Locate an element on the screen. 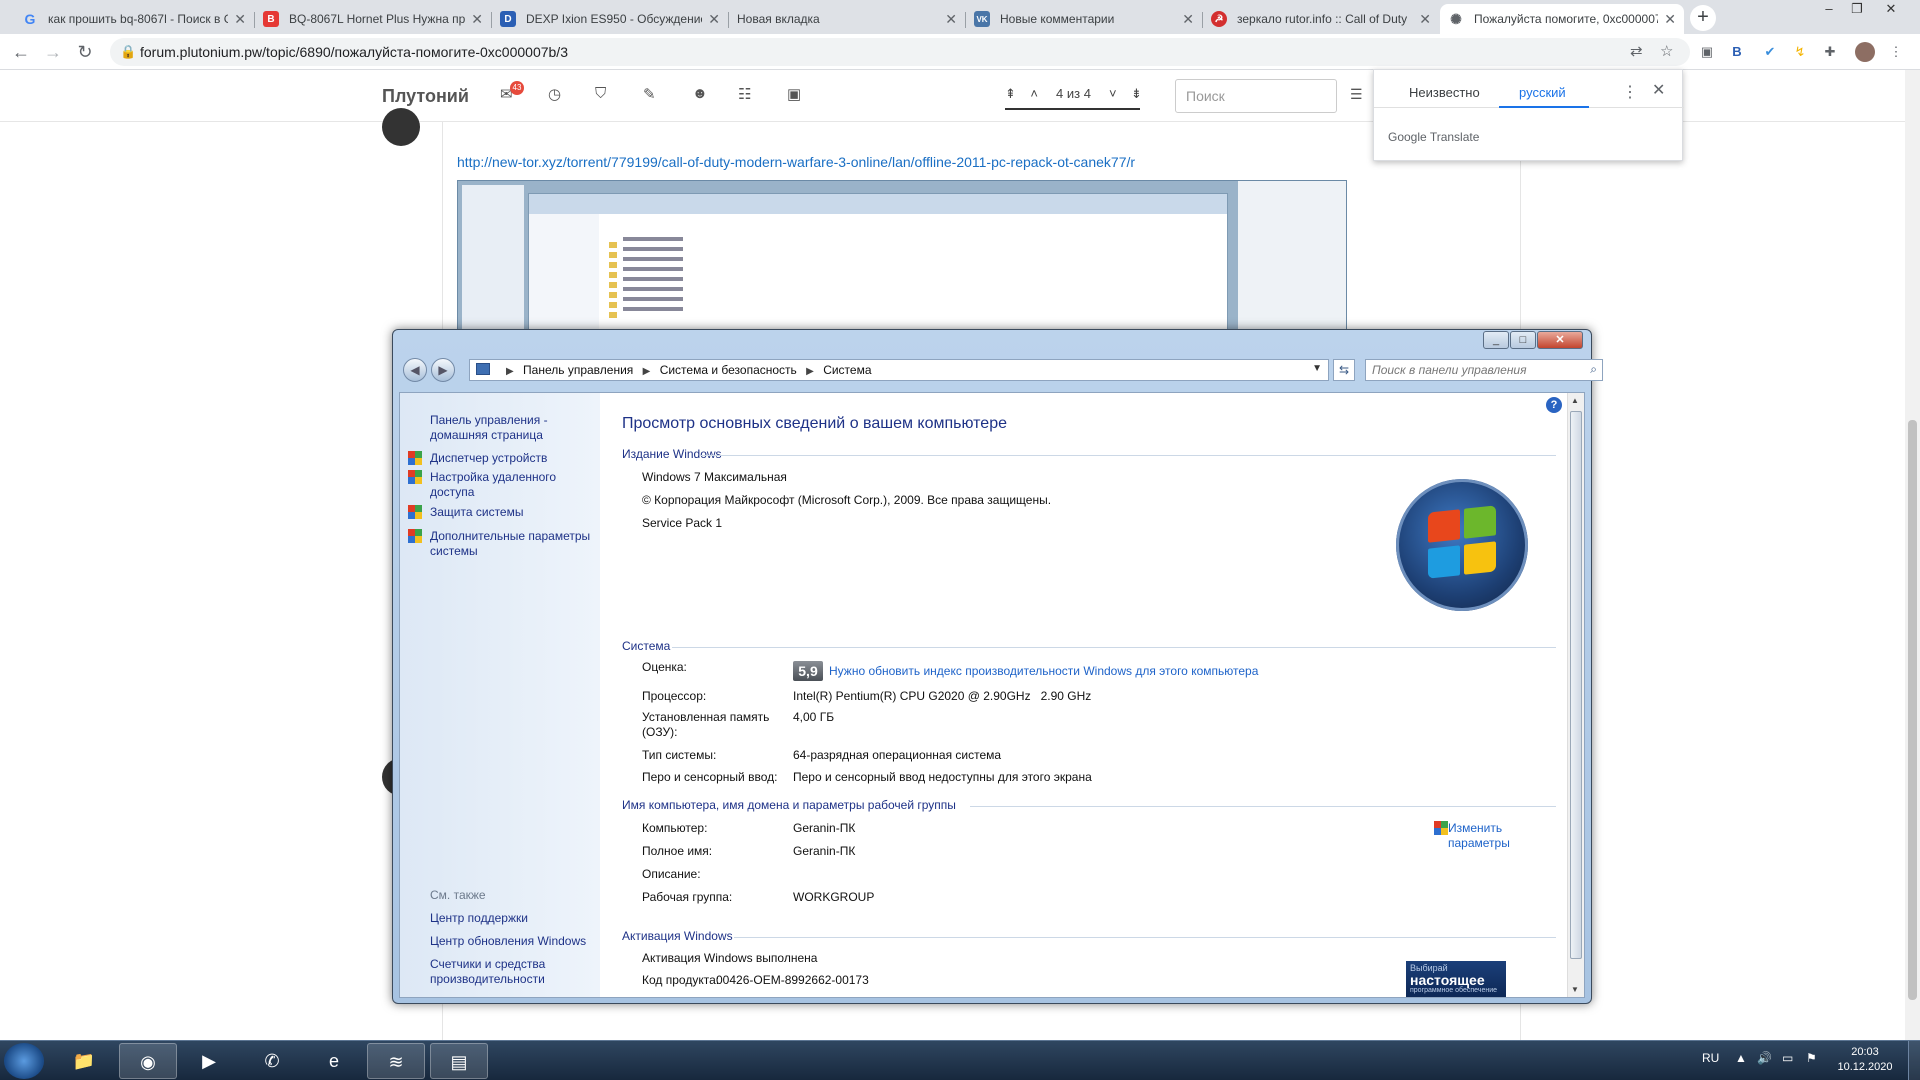  scroll-up-icon: ▲ is located at coordinates (1575, 400).